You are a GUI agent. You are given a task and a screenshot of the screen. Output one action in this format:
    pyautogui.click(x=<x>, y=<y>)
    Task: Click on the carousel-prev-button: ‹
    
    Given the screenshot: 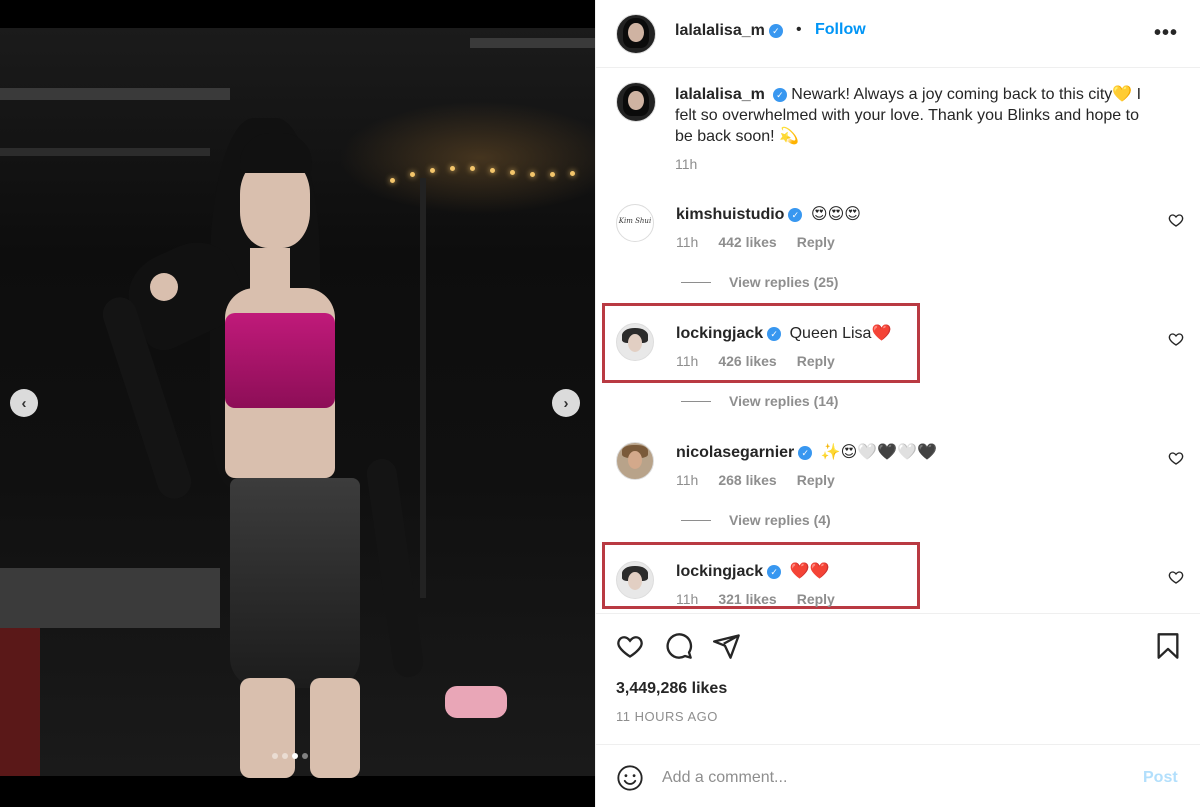 What is the action you would take?
    pyautogui.click(x=24, y=403)
    